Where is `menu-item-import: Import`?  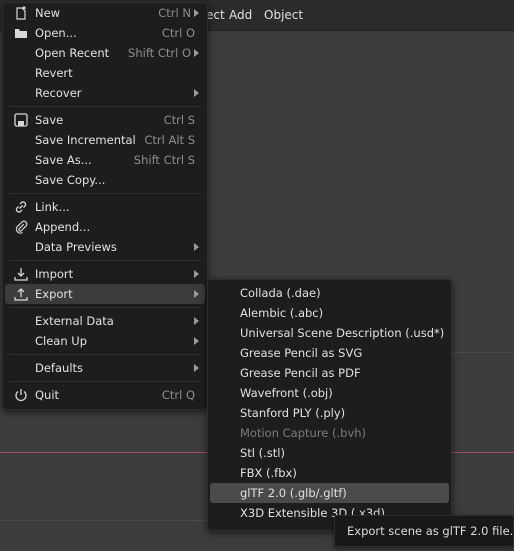
menu-item-import: Import is located at coordinates (105, 274).